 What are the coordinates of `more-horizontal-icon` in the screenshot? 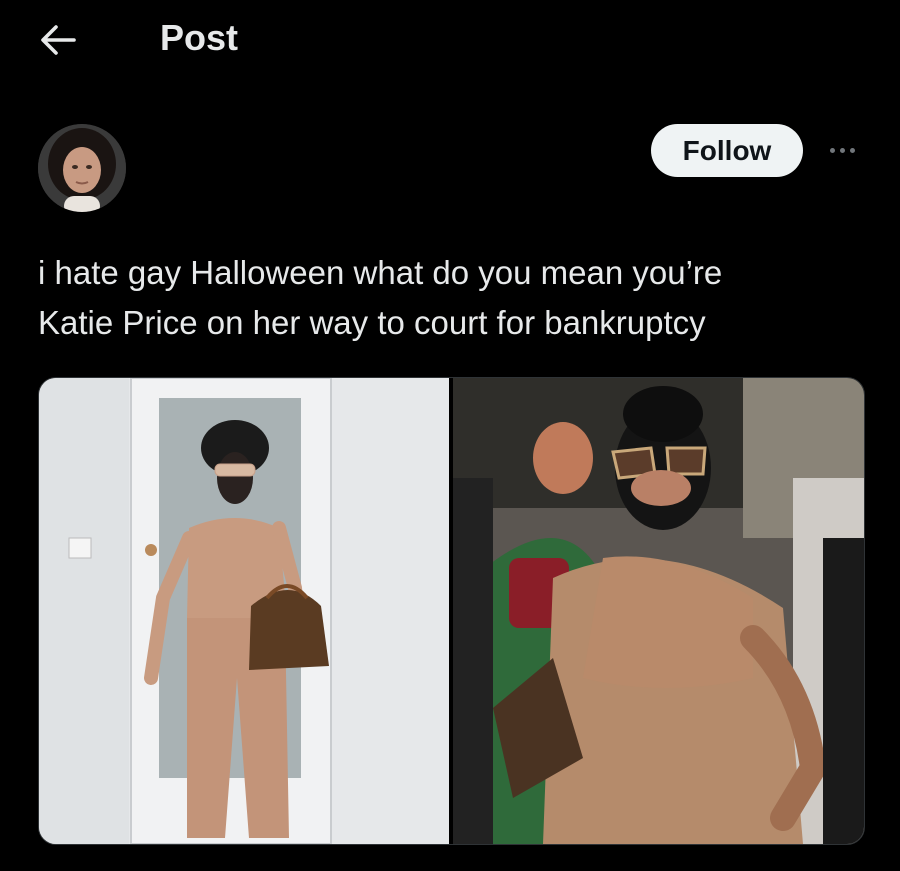 It's located at (832, 150).